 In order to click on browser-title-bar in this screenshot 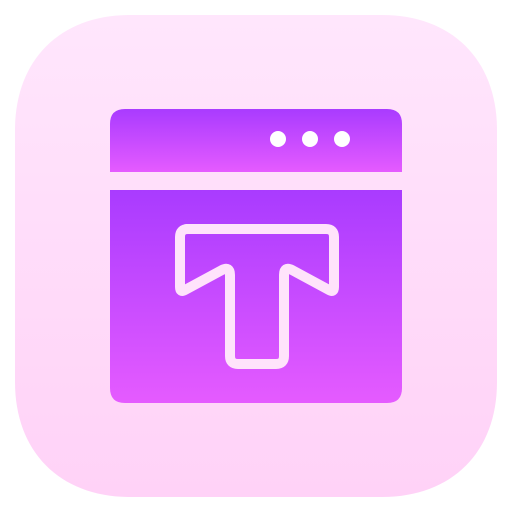, I will do `click(256, 140)`.